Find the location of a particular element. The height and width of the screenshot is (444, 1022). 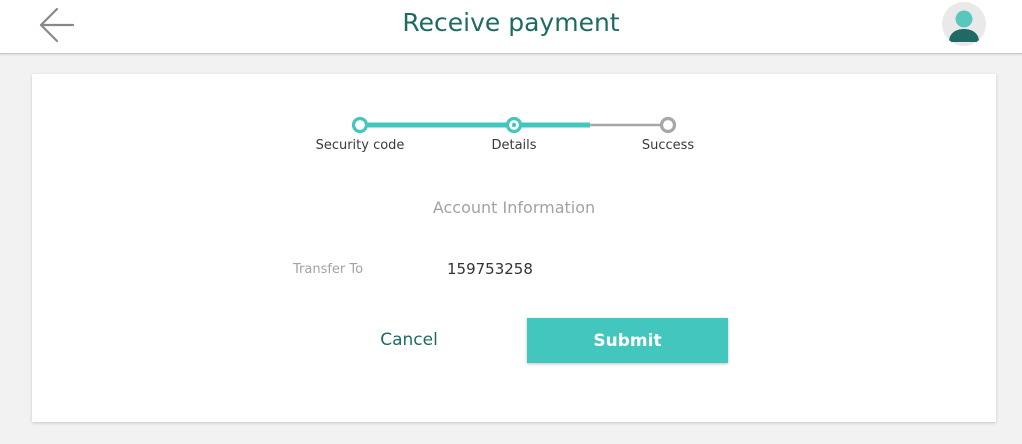

step-dot-details-inner is located at coordinates (514, 125).